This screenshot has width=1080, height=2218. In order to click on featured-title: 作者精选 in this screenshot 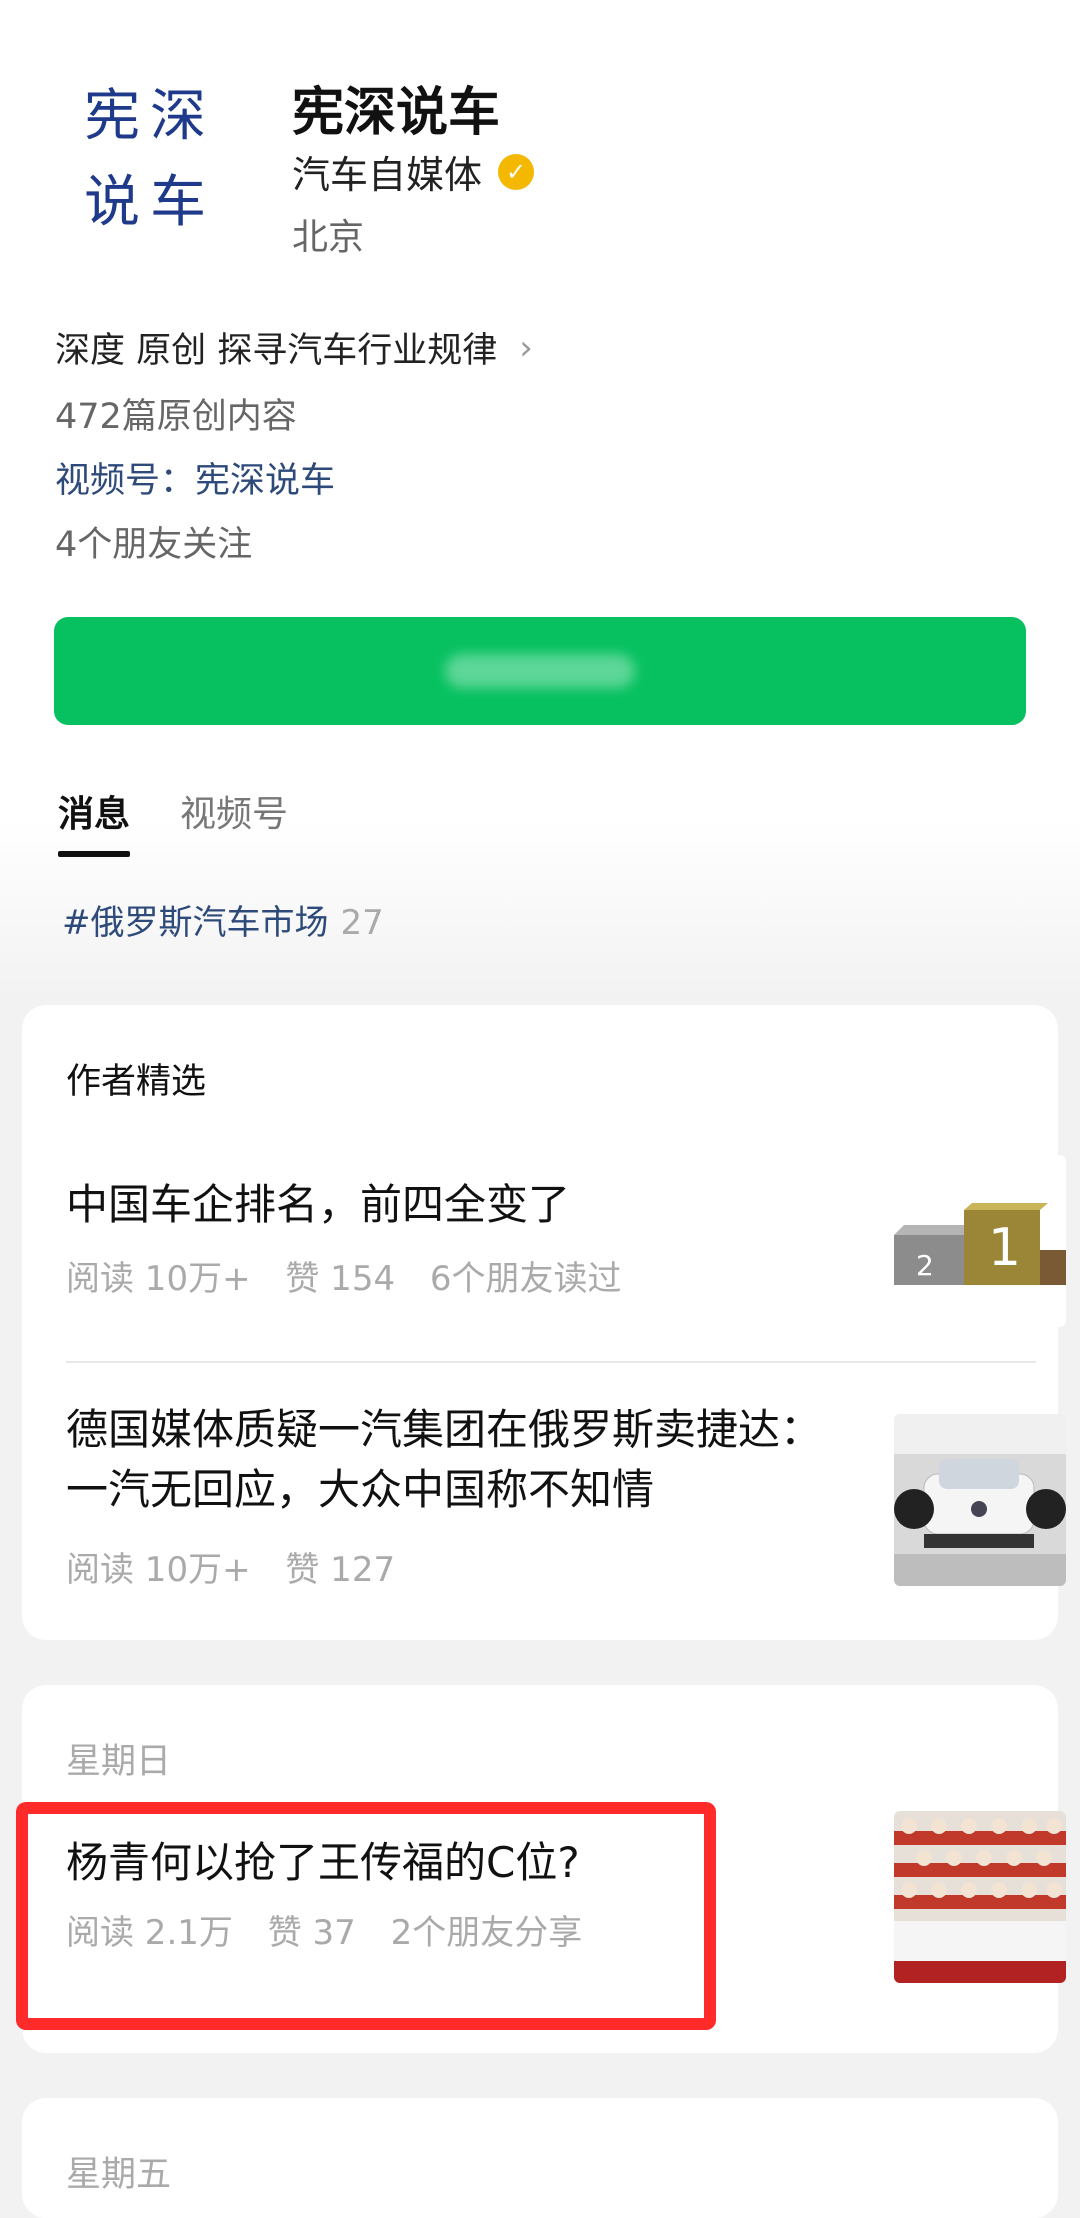, I will do `click(136, 1082)`.